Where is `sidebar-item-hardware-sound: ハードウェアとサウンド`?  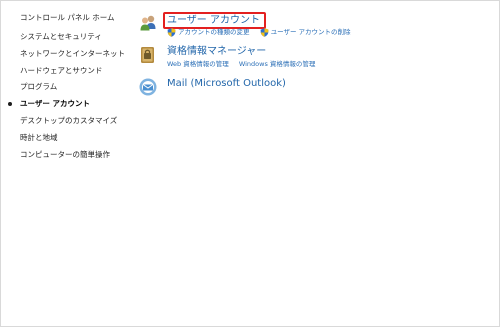
sidebar-item-hardware-sound: ハードウェアとサウンド is located at coordinates (75, 70).